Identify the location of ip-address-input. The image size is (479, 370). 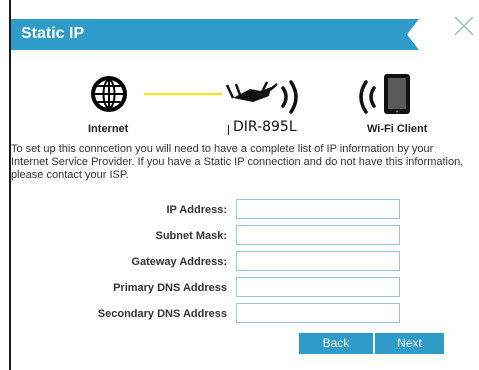
(318, 209).